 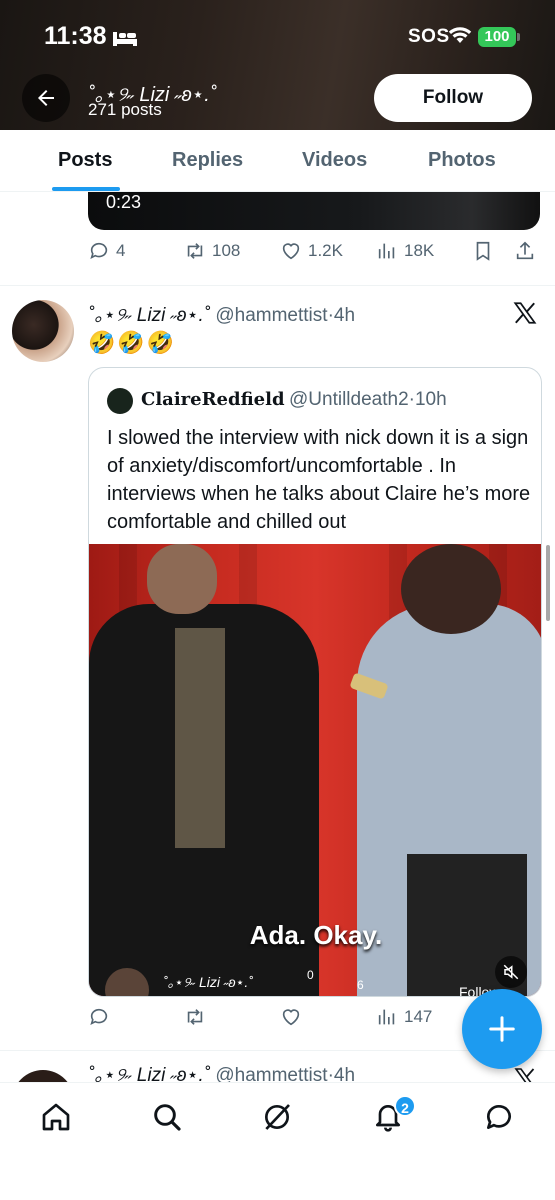 I want to click on view-count: 18K, so click(x=419, y=250).